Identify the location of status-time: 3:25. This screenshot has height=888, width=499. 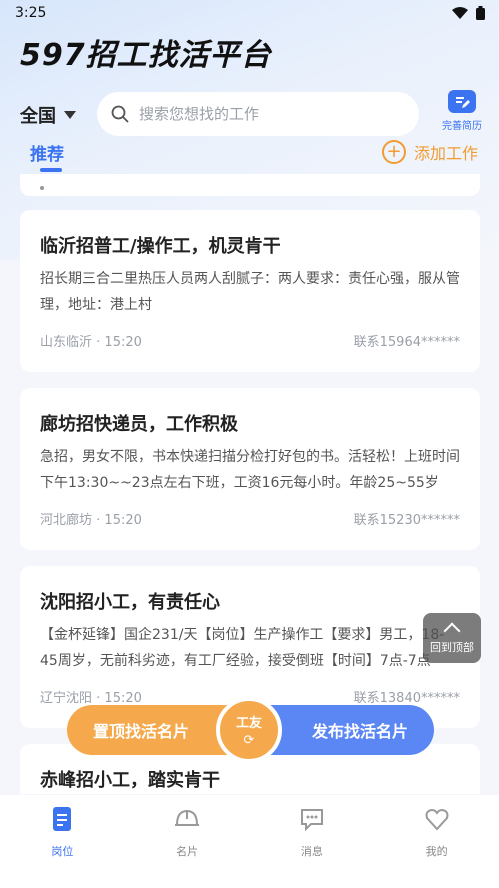
(31, 13).